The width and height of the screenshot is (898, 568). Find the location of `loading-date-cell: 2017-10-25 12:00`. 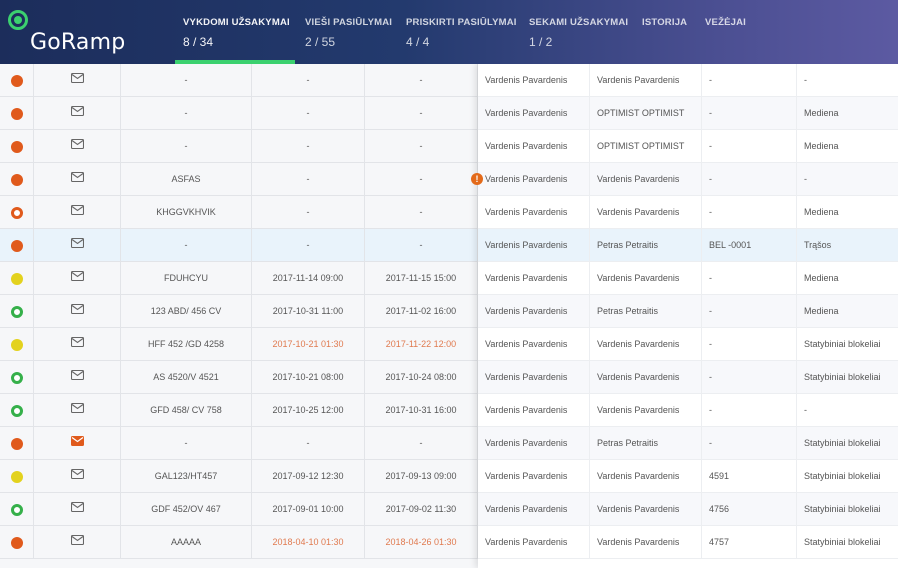

loading-date-cell: 2017-10-25 12:00 is located at coordinates (308, 410).